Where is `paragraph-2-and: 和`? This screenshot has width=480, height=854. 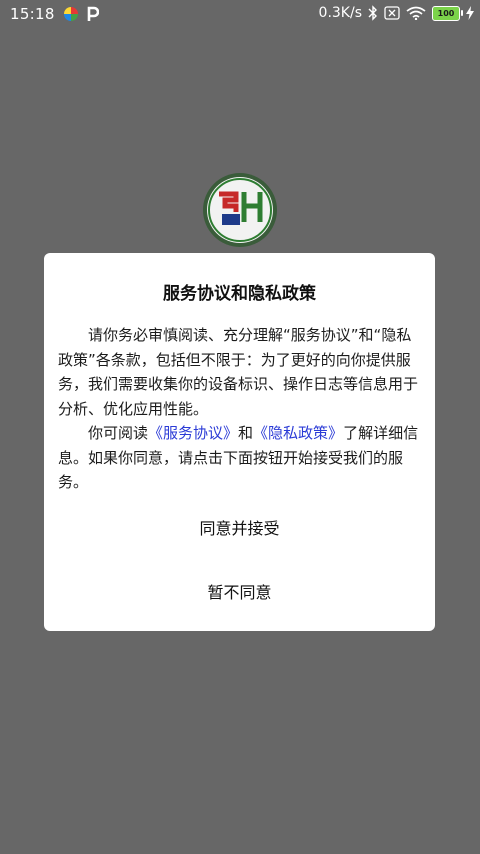
paragraph-2-and: 和 is located at coordinates (246, 433).